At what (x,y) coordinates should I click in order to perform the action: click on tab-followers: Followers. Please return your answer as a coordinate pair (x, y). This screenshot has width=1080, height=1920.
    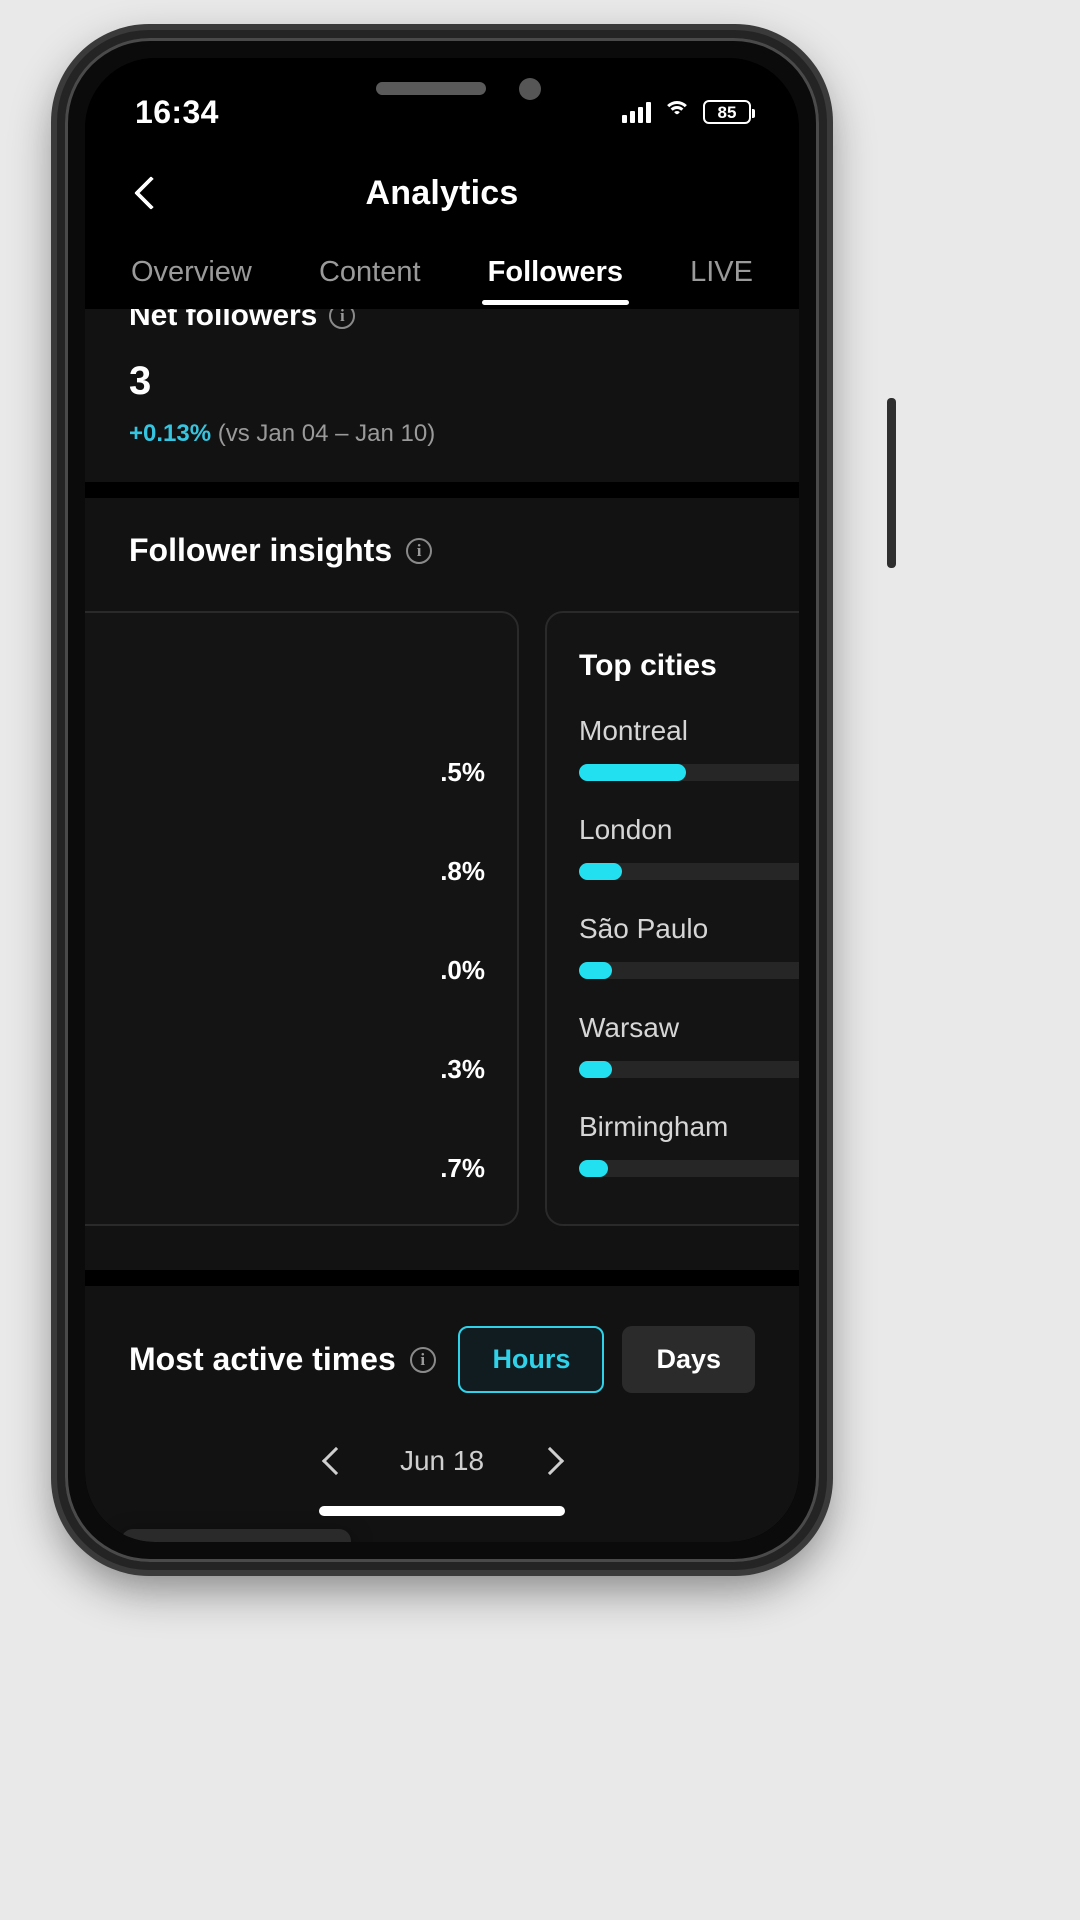
    Looking at the image, I should click on (555, 279).